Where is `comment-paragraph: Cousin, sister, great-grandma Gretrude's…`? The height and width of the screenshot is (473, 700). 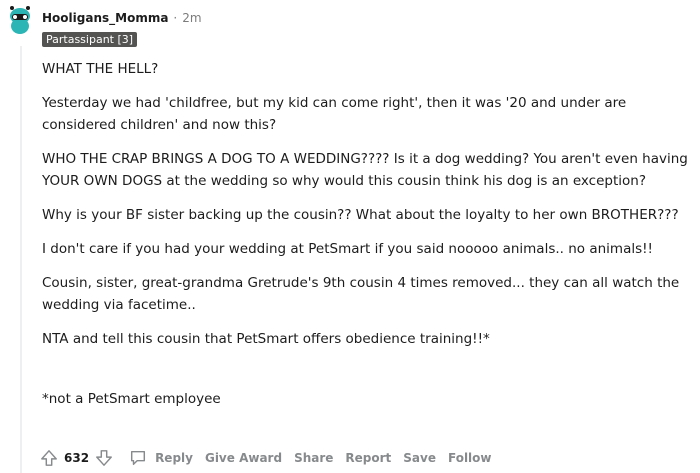
comment-paragraph: Cousin, sister, great-grandma Gretrude's… is located at coordinates (361, 294).